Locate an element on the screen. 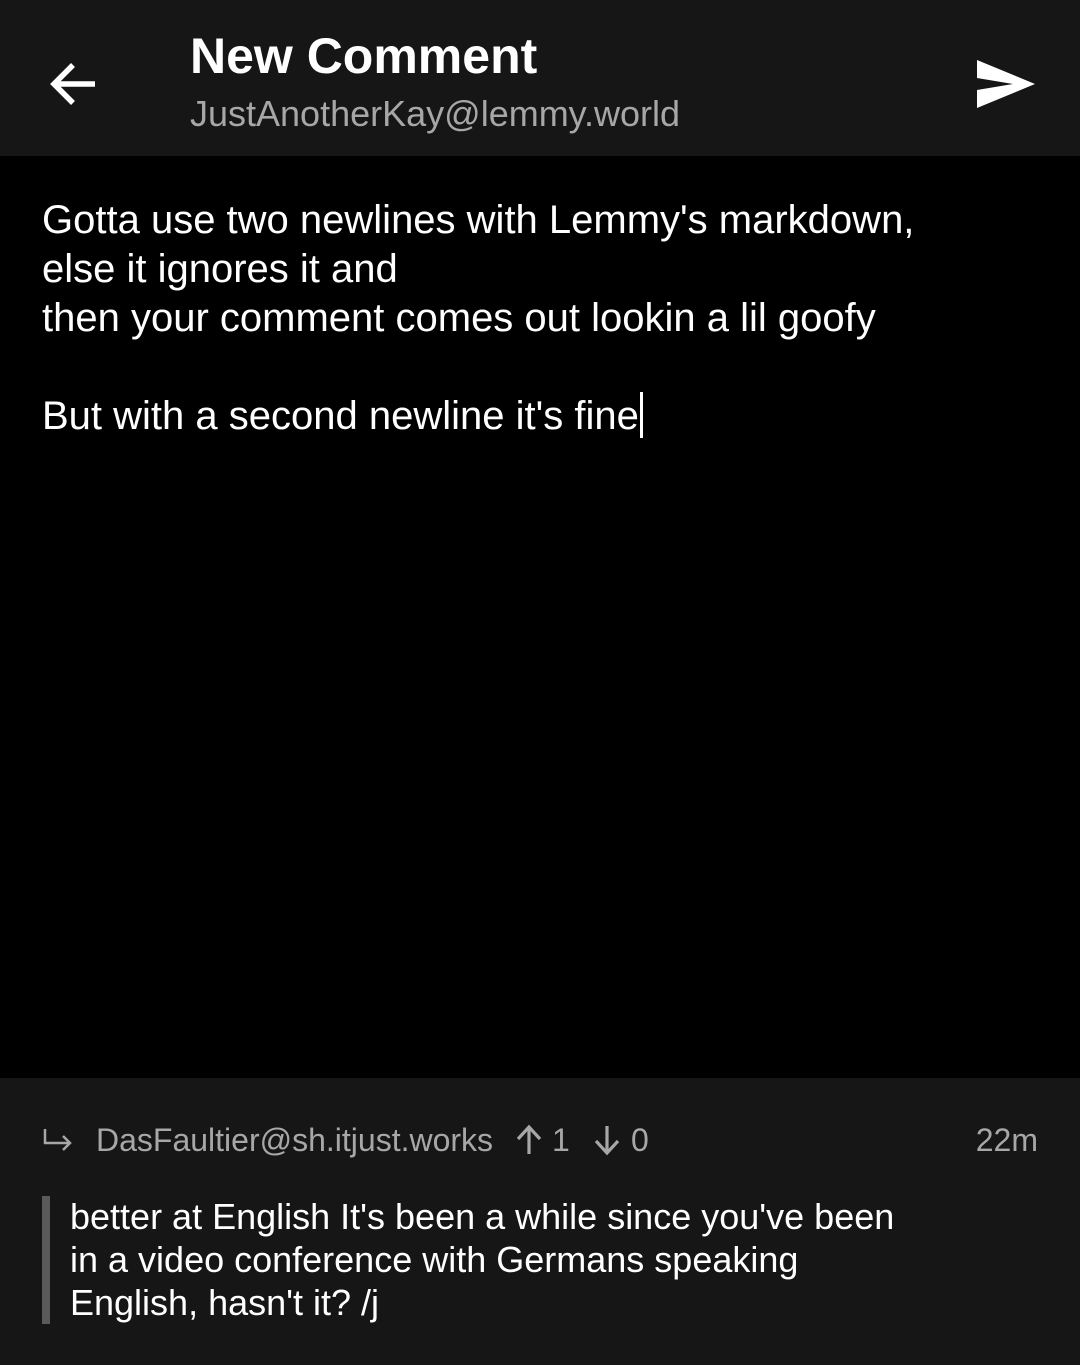  quote-line: English, hasn't it? /j is located at coordinates (225, 1302).